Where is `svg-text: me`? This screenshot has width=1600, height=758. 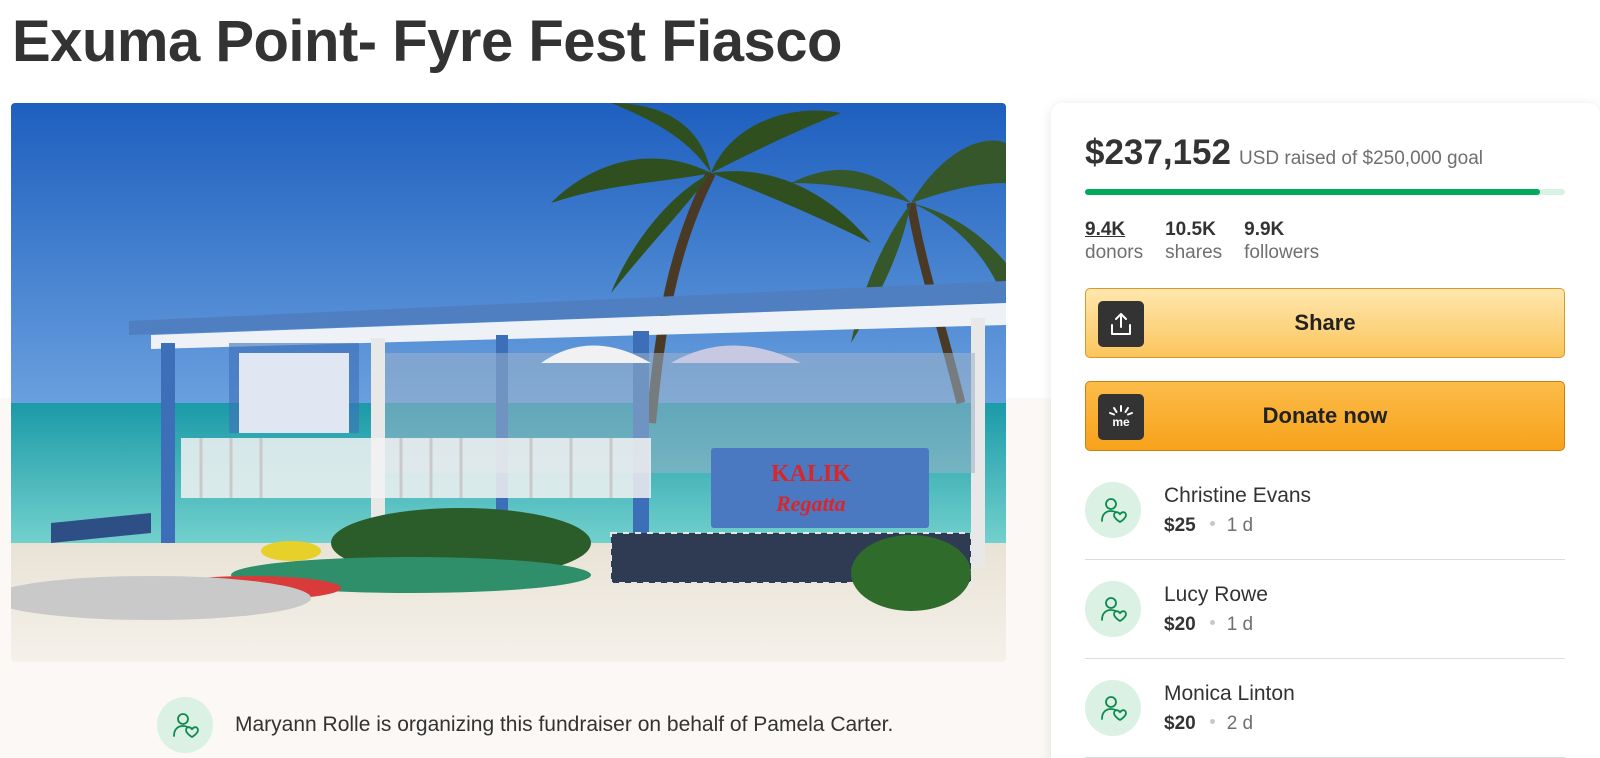
svg-text: me is located at coordinates (1121, 422).